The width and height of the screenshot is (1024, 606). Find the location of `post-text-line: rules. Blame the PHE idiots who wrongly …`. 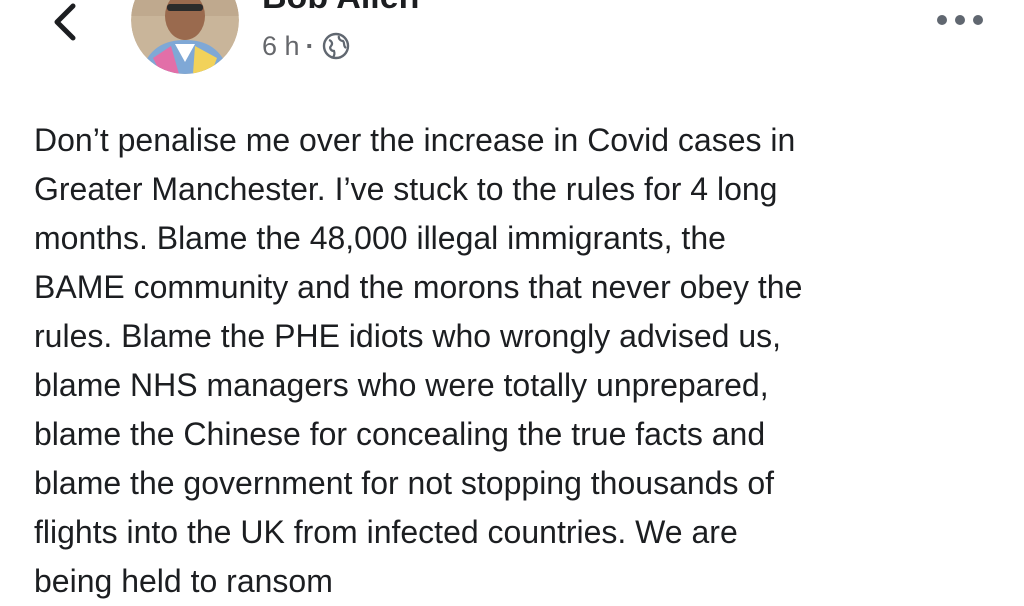

post-text-line: rules. Blame the PHE idiots who wrongly … is located at coordinates (408, 336).